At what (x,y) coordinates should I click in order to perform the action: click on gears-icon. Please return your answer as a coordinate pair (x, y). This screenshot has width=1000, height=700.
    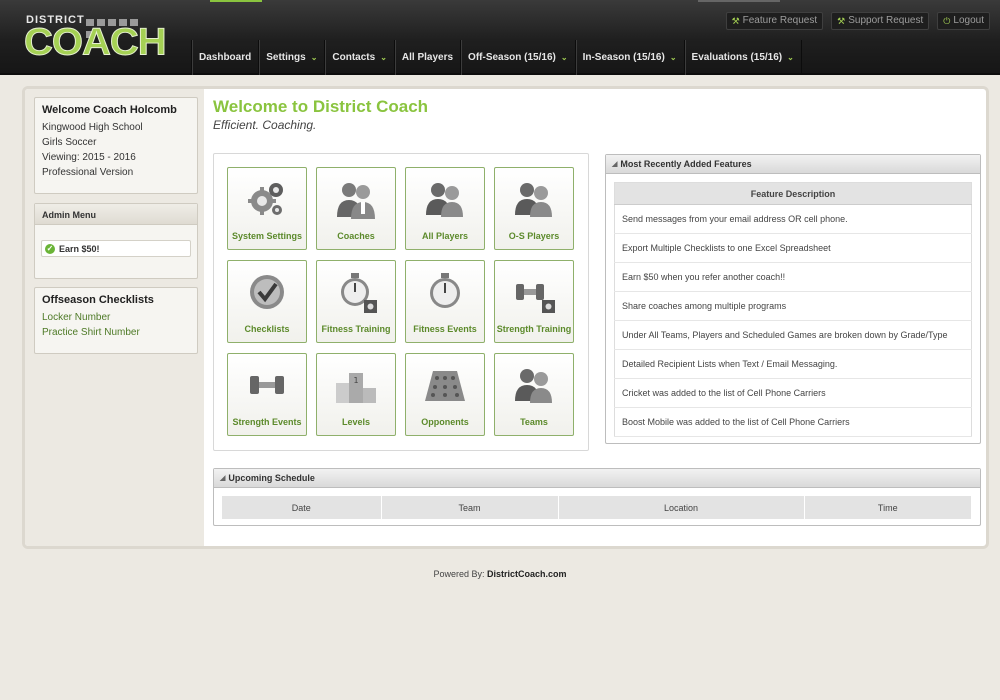
    Looking at the image, I should click on (265, 199).